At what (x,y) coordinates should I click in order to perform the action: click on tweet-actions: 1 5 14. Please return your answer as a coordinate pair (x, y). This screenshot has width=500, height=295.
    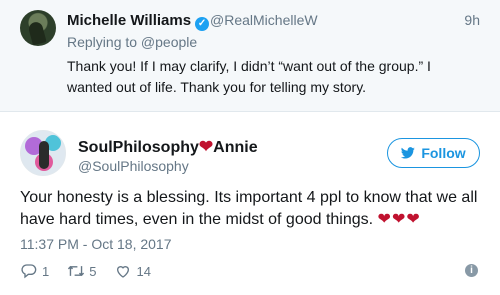
    Looking at the image, I should click on (94, 271).